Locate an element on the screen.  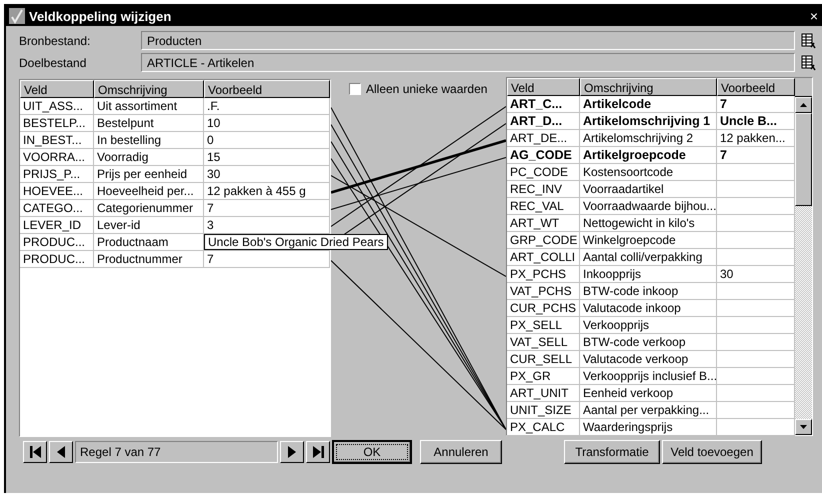
table-cell: Categorienummer is located at coordinates (149, 208).